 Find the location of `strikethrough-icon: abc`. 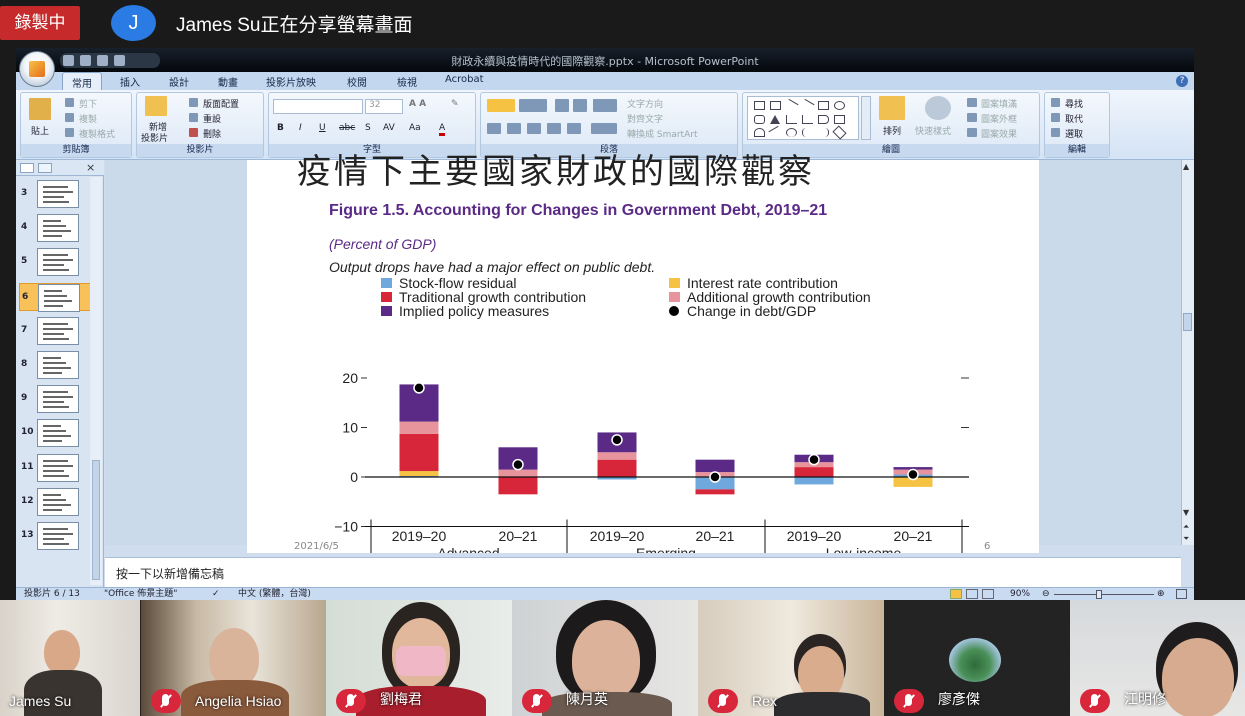

strikethrough-icon: abc is located at coordinates (347, 128).